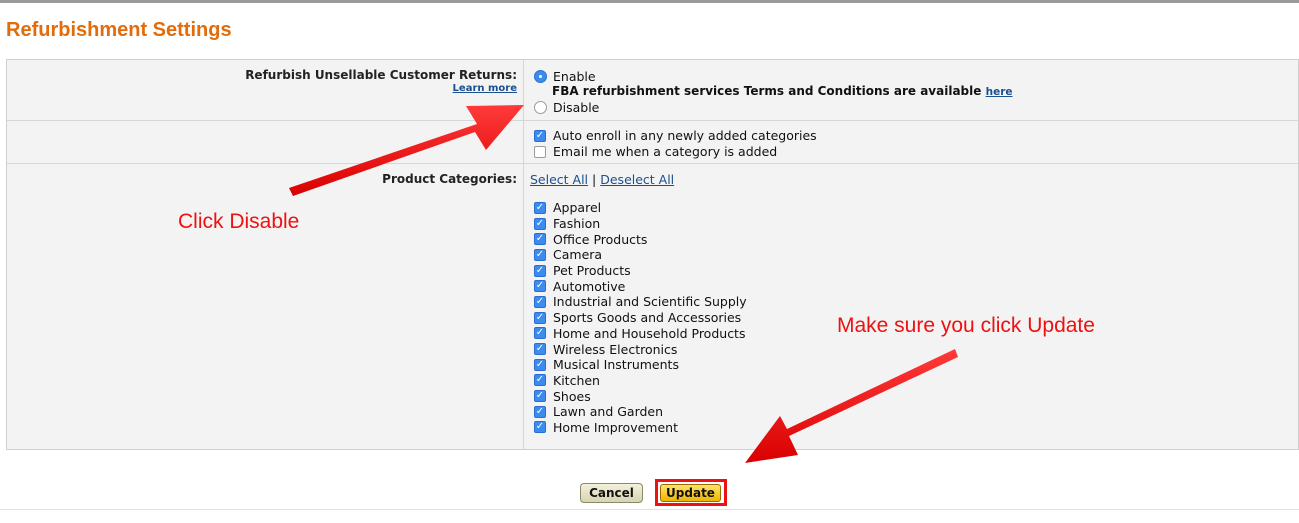 This screenshot has height=523, width=1299. Describe the element at coordinates (851, 406) in the screenshot. I see `arrow-to-update` at that location.